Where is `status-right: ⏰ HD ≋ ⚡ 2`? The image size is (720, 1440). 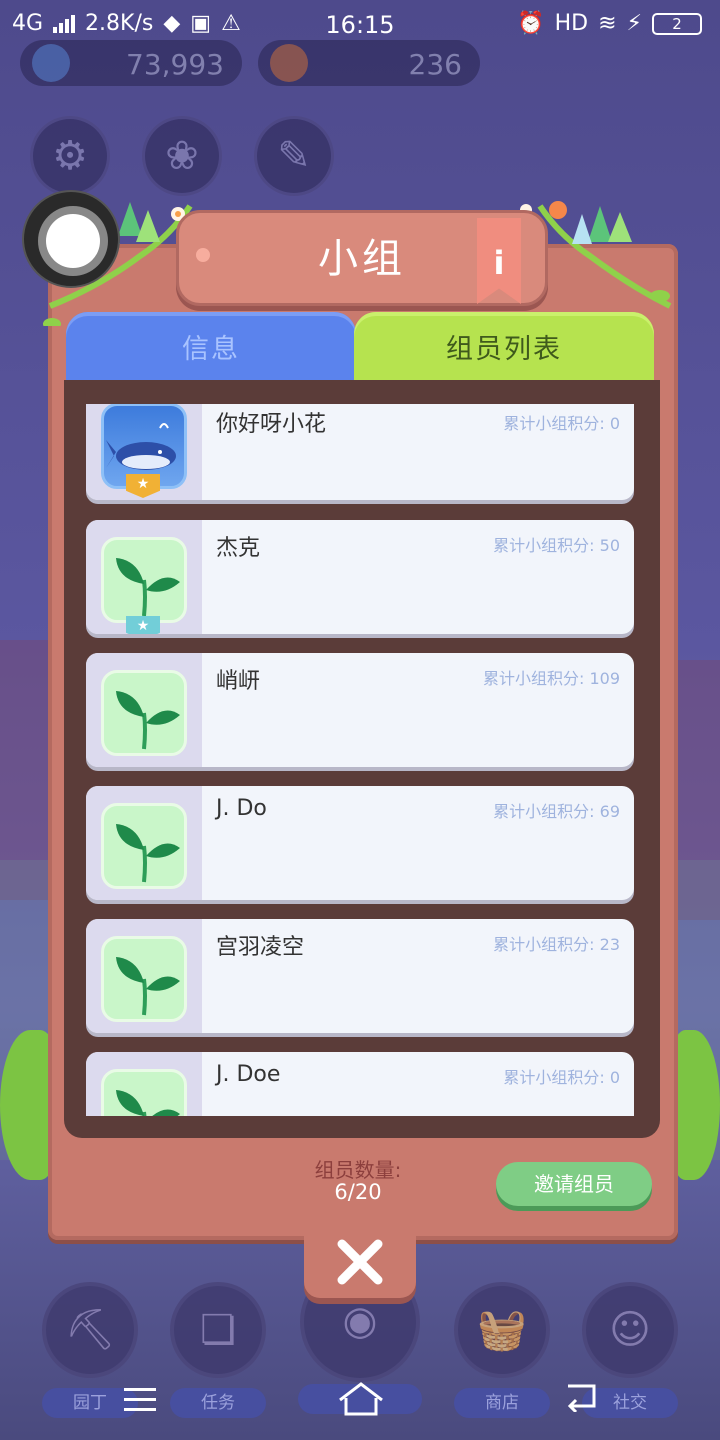 status-right: ⏰ HD ≋ ⚡ 2 is located at coordinates (609, 23).